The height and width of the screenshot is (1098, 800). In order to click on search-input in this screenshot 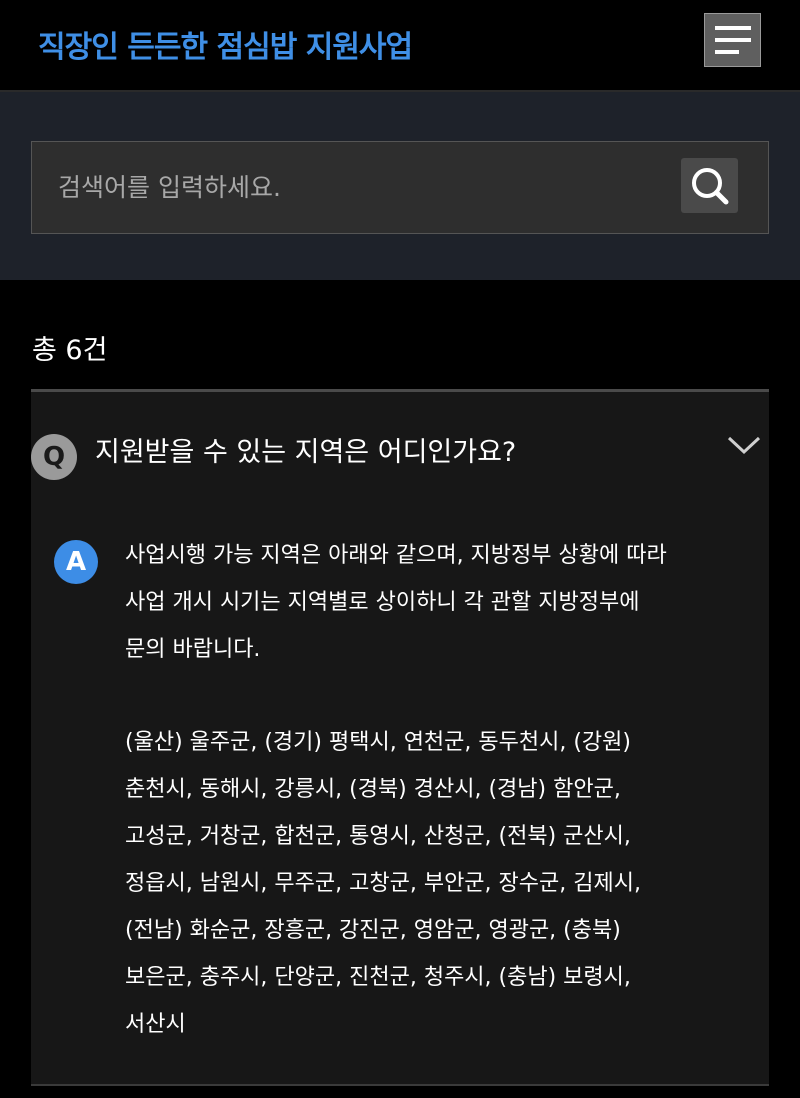, I will do `click(352, 187)`.